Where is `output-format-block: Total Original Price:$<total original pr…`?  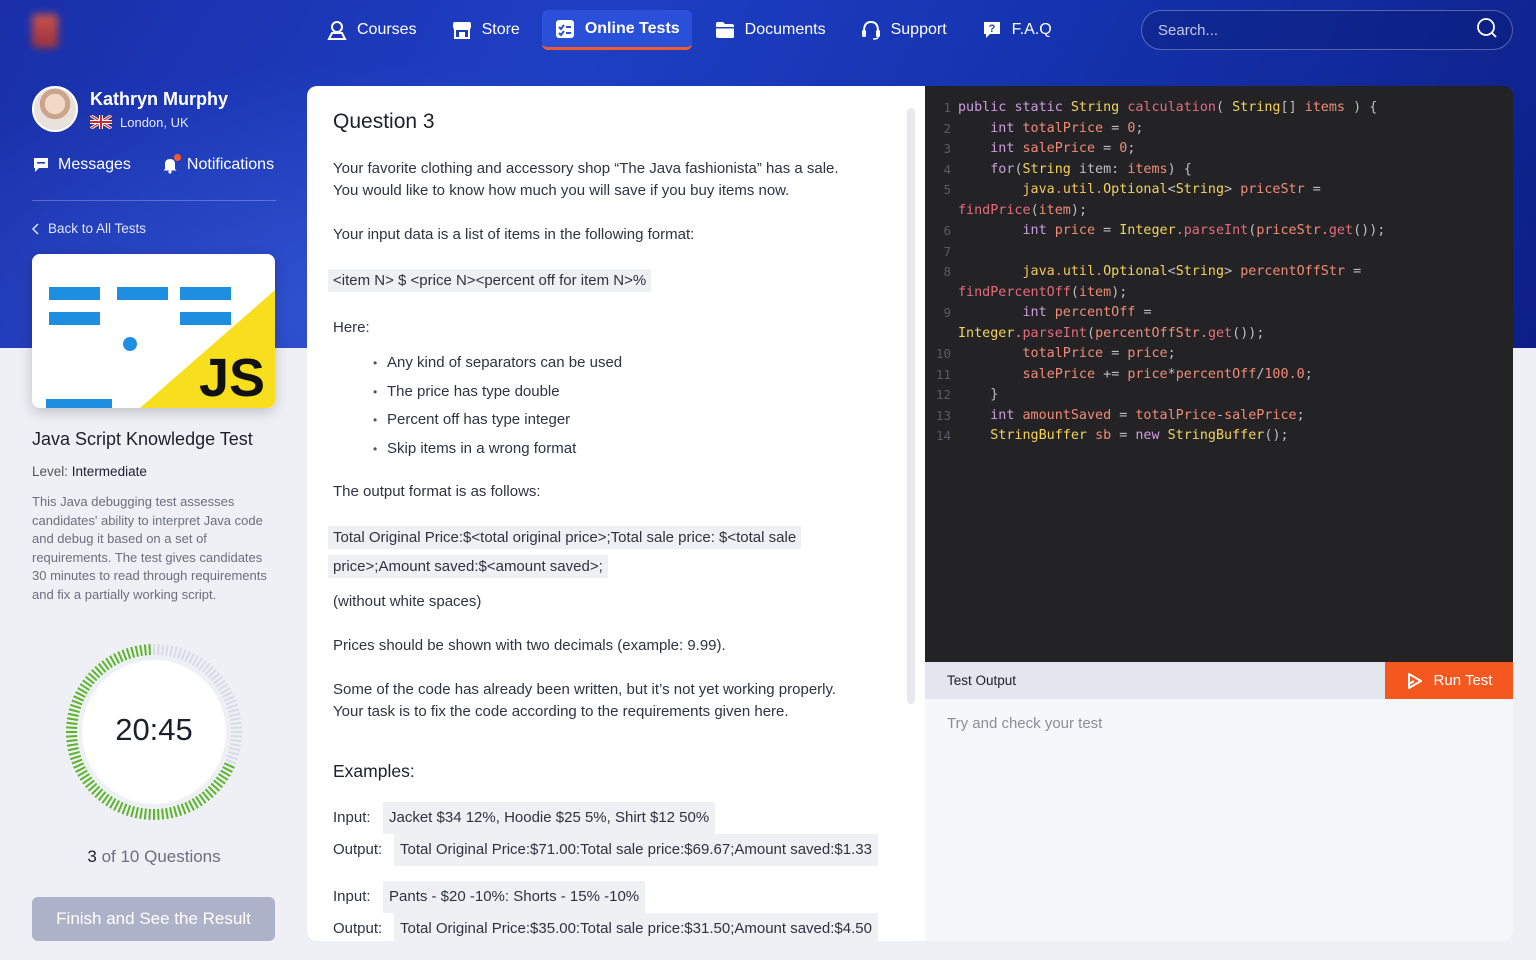 output-format-block: Total Original Price:$<total original pr… is located at coordinates (604, 552).